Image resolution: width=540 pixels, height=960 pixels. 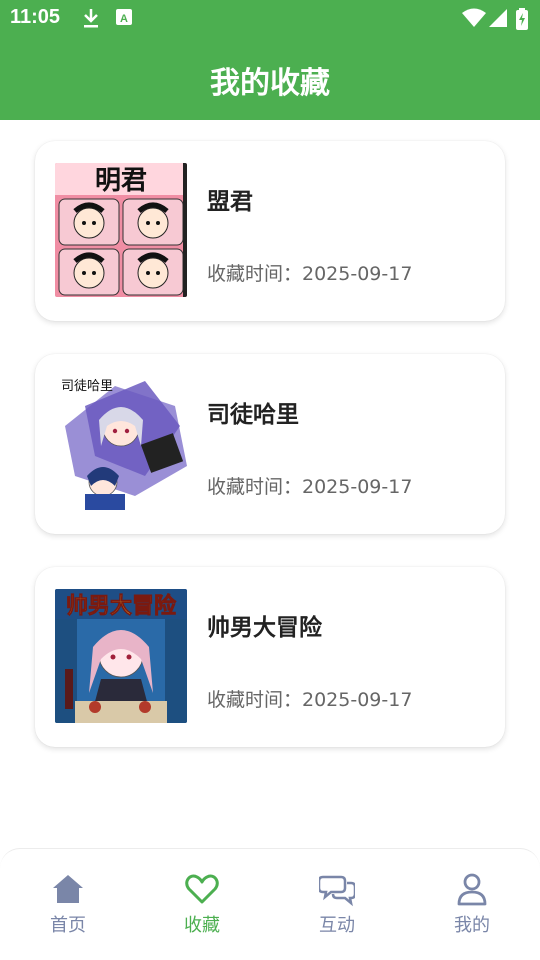 I want to click on page-title: 我的收藏, so click(x=270, y=83).